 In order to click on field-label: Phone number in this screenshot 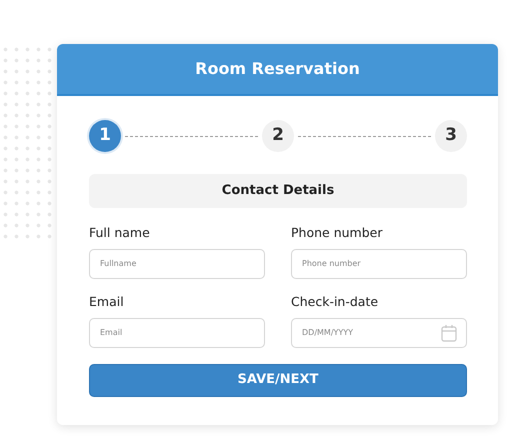, I will do `click(337, 233)`.